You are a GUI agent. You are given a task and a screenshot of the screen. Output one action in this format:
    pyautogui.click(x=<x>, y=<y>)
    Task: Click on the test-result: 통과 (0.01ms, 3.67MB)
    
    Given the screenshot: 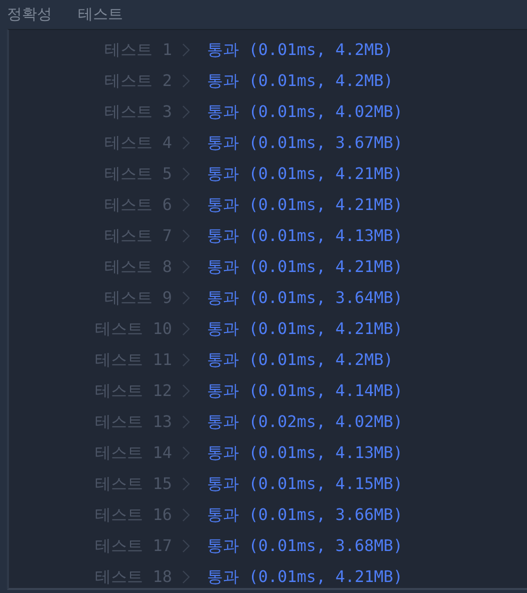 What is the action you would take?
    pyautogui.click(x=305, y=143)
    